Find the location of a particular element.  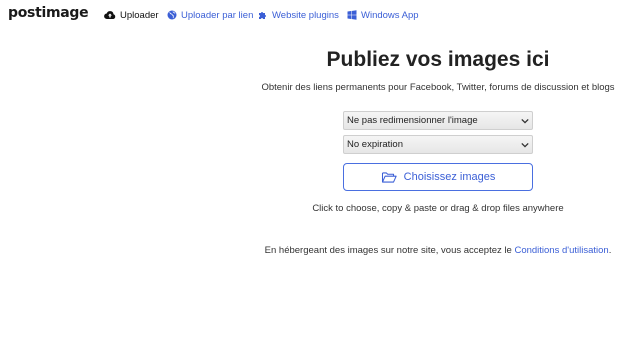

nav-windows-app: Windows App is located at coordinates (383, 15).